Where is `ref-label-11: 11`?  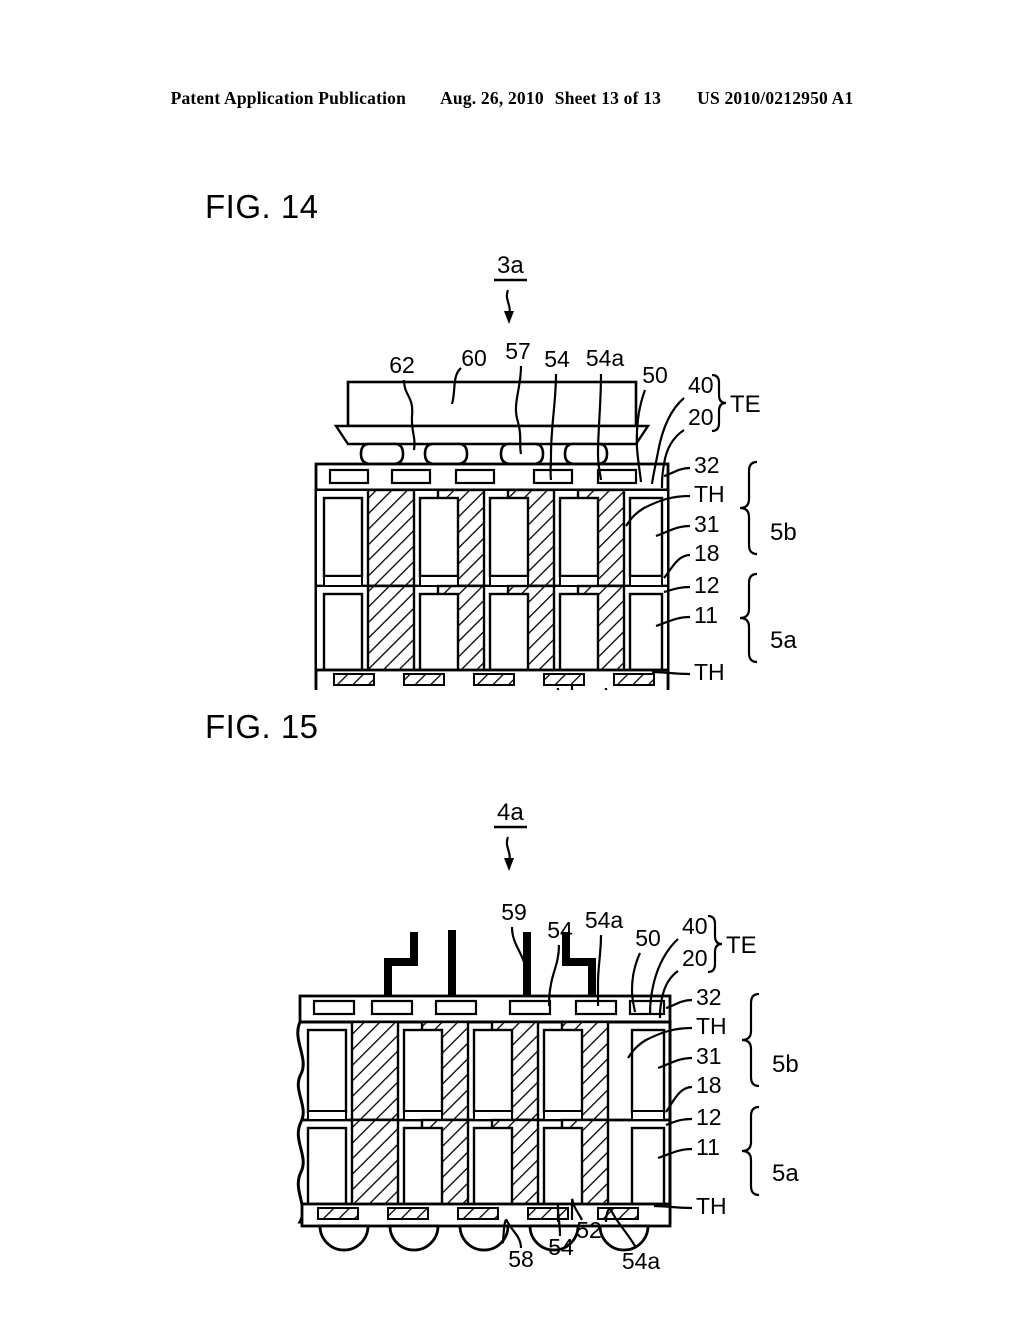 ref-label-11: 11 is located at coordinates (706, 615).